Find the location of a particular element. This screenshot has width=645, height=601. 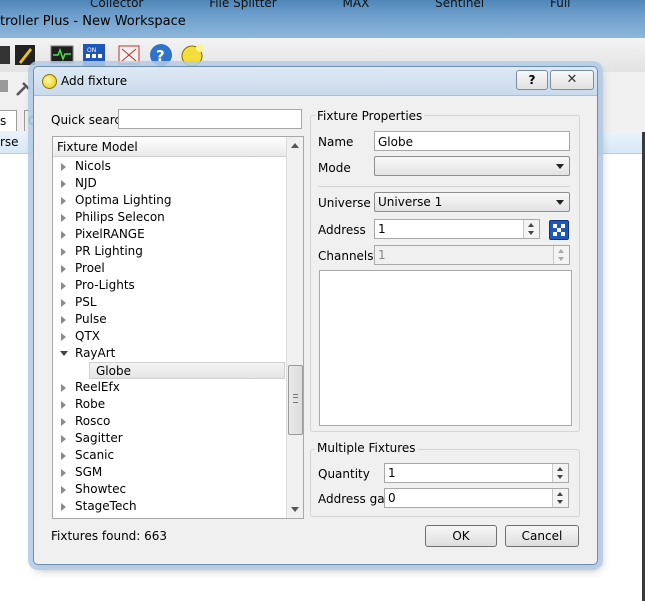

tree-item-manufacturer: QTX is located at coordinates (169, 336).